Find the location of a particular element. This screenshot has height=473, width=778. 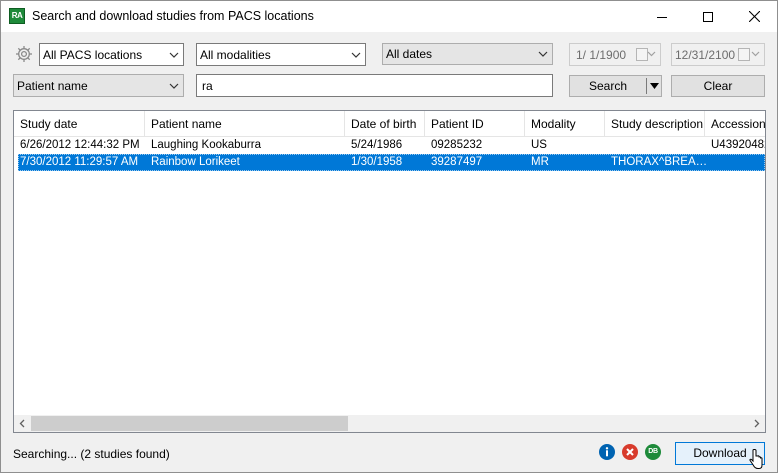

app-icon: RA is located at coordinates (17, 16).